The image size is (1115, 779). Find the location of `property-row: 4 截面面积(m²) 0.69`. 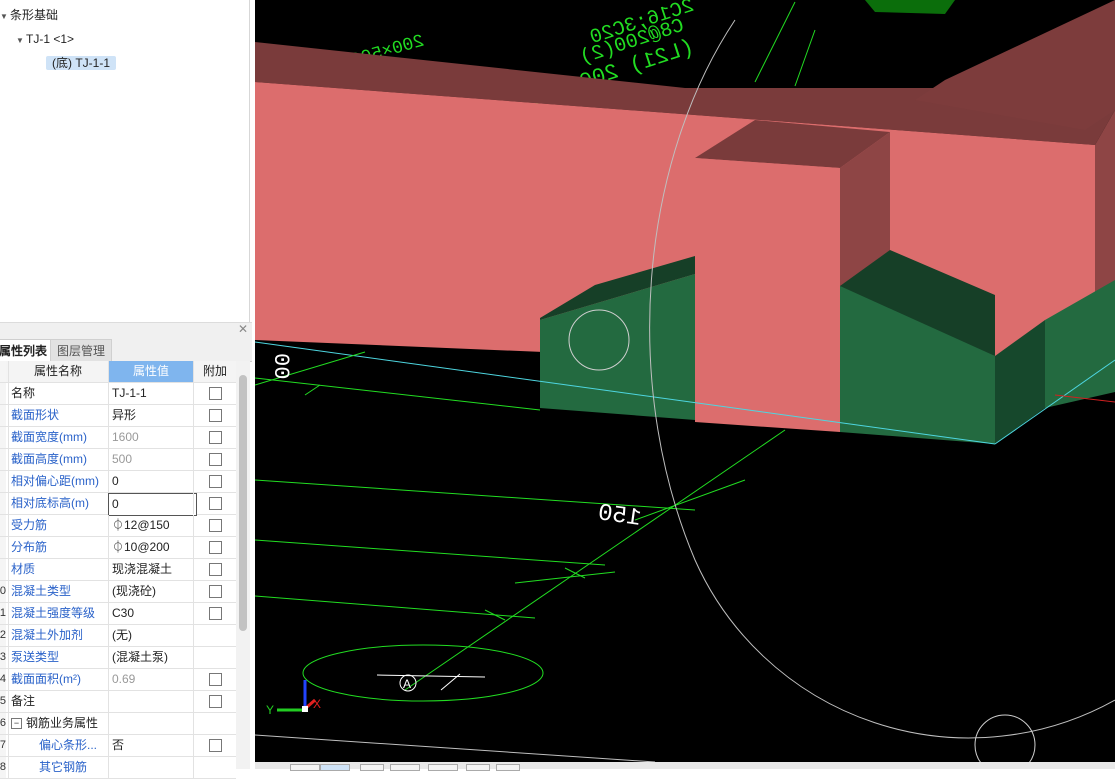

property-row: 4 截面面积(m²) 0.69 is located at coordinates (118, 680).